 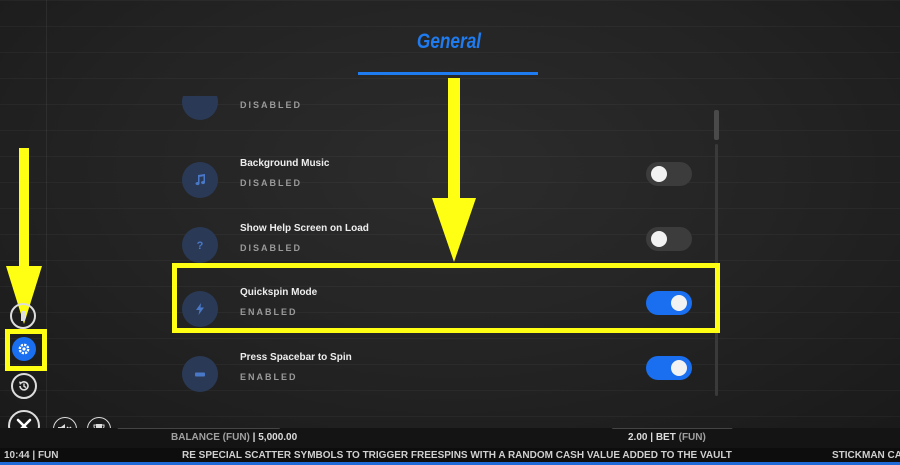 I want to click on history-button, so click(x=24, y=386).